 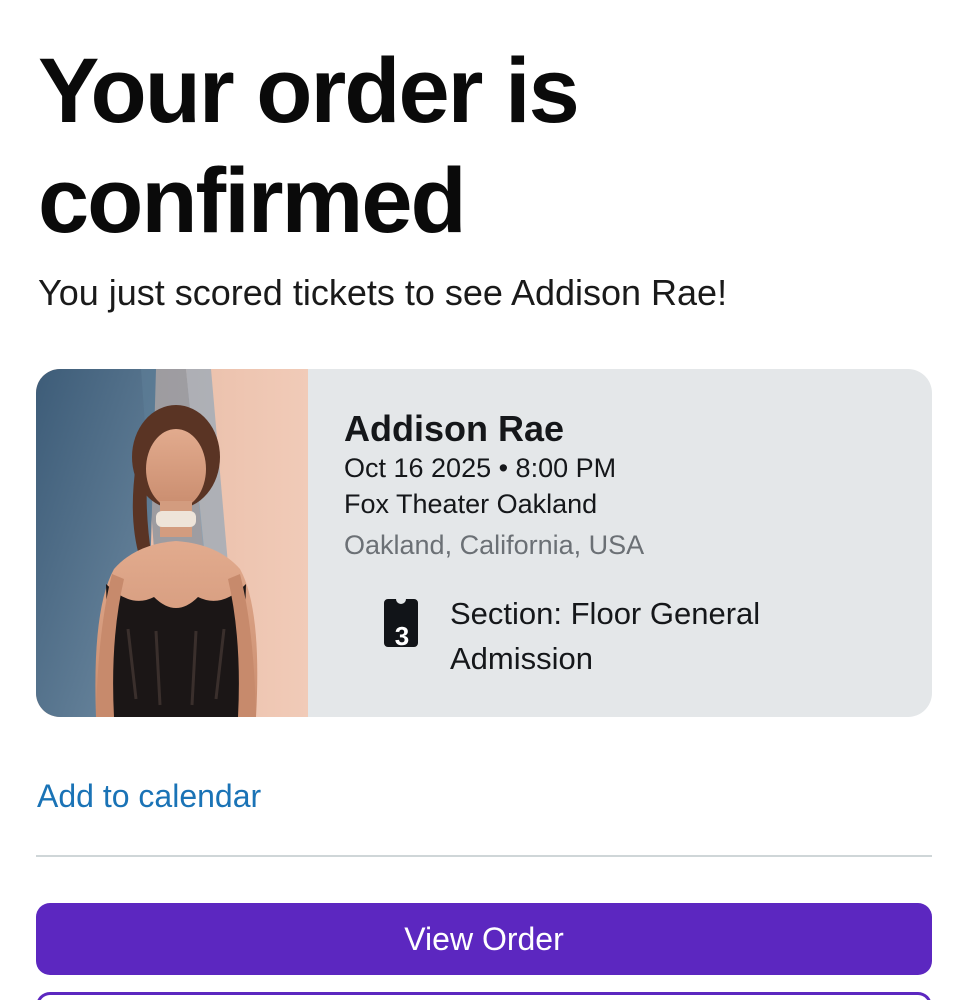 What do you see at coordinates (484, 856) in the screenshot?
I see `divider` at bounding box center [484, 856].